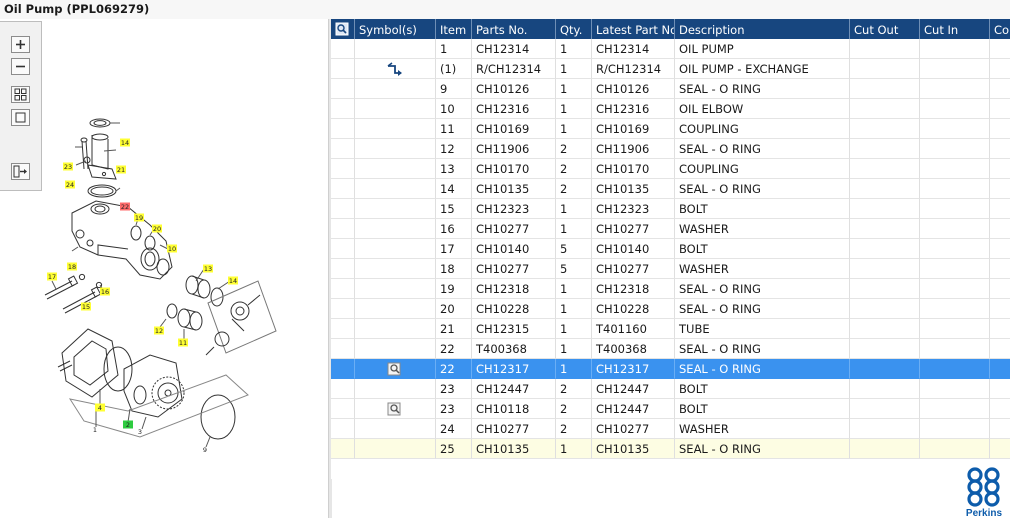  Describe the element at coordinates (633, 229) in the screenshot. I see `latest-cell: CH10277` at that location.